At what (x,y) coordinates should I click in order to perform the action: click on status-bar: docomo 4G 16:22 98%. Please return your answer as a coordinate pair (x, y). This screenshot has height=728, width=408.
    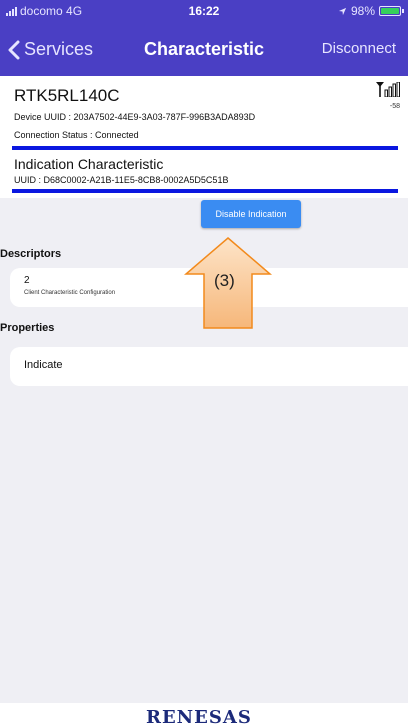
    Looking at the image, I should click on (204, 11).